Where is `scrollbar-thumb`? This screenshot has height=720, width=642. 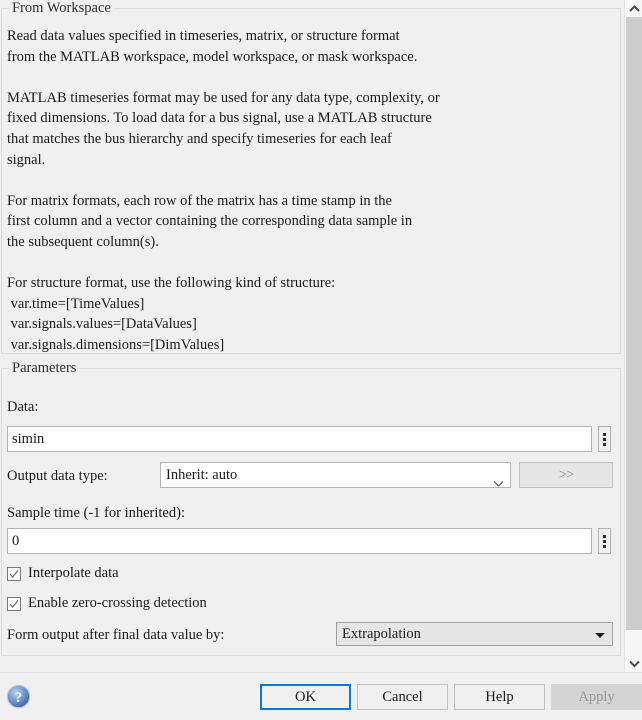
scrollbar-thumb is located at coordinates (634, 323).